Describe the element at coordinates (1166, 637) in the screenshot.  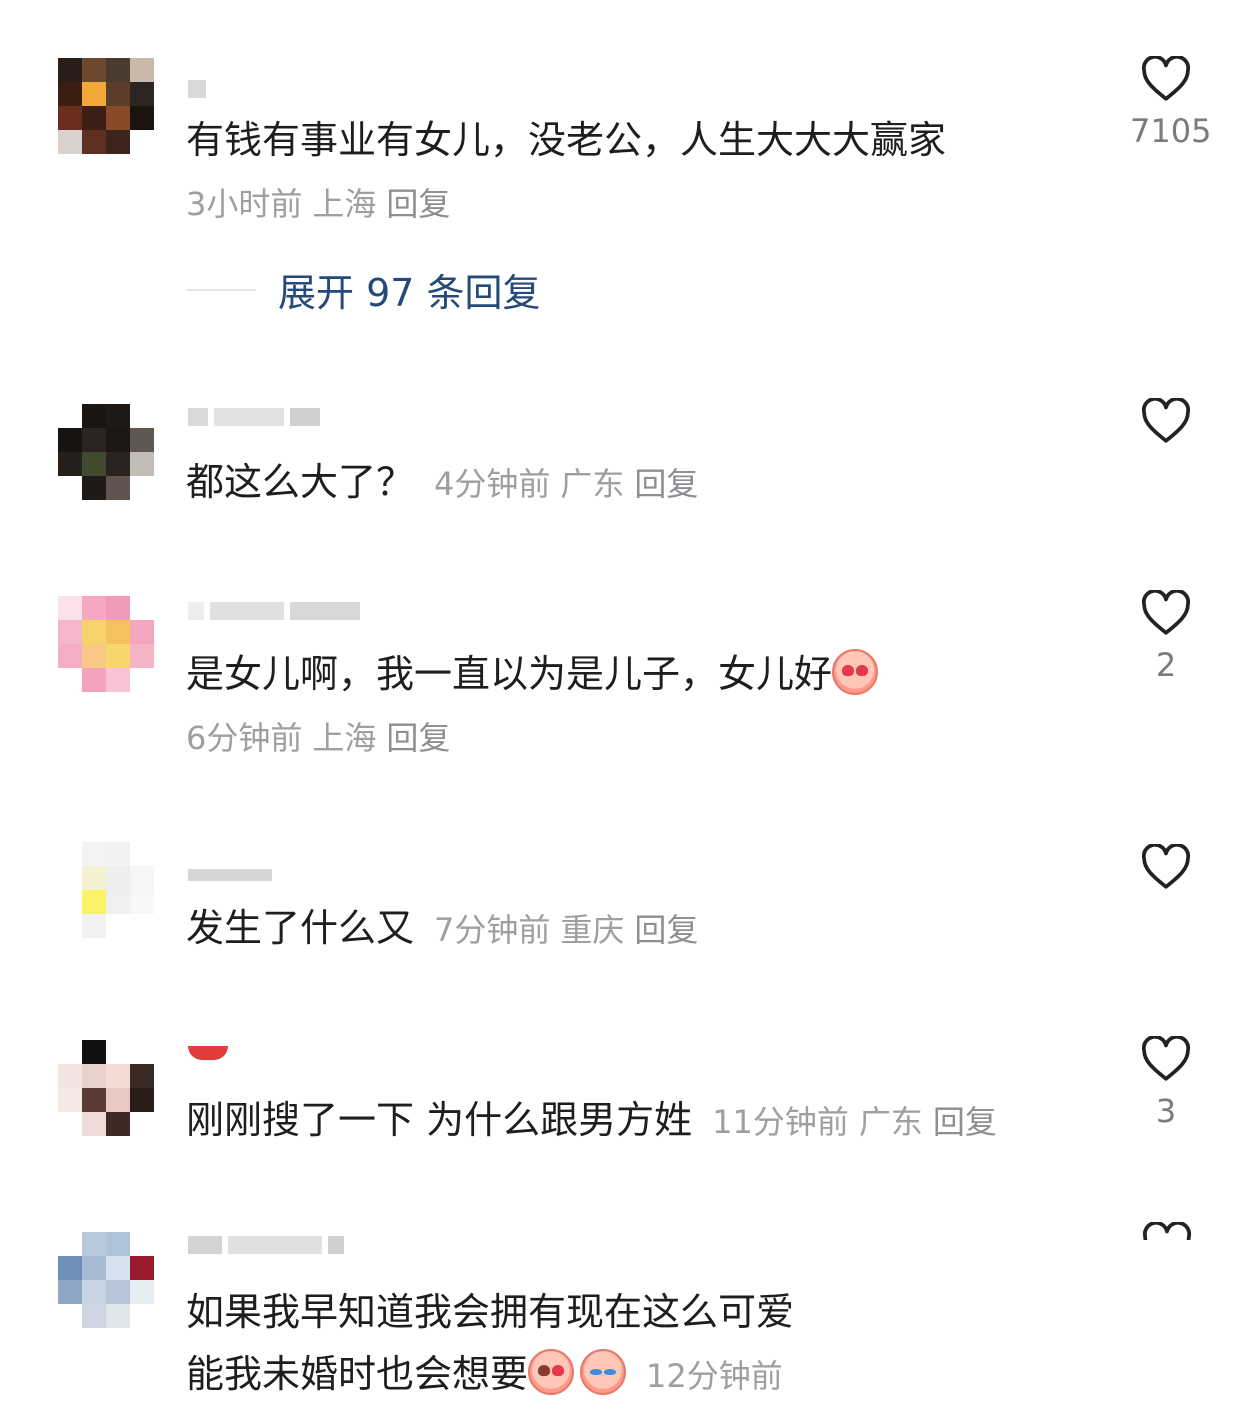
I see `like-button: 2` at that location.